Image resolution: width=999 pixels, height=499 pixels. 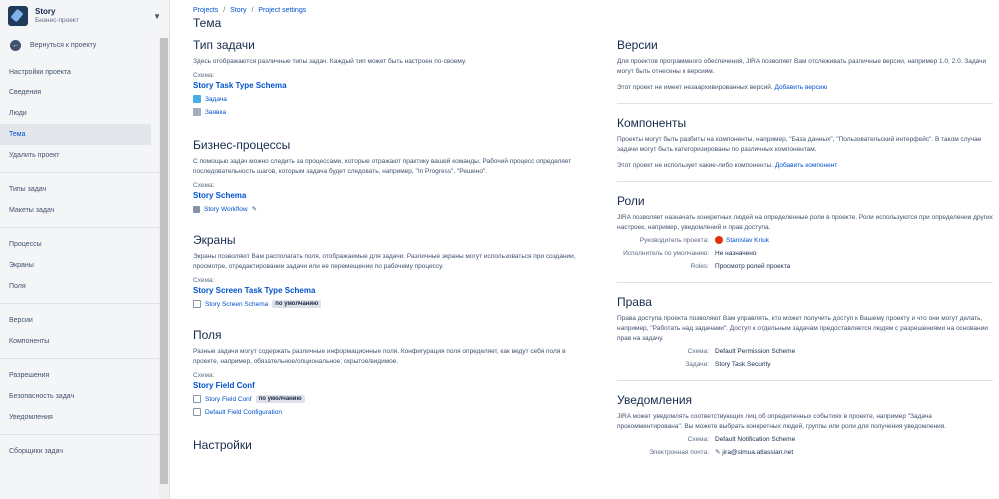 What do you see at coordinates (75, 265) in the screenshot?
I see `sidebar-item-screens: Экраны` at bounding box center [75, 265].